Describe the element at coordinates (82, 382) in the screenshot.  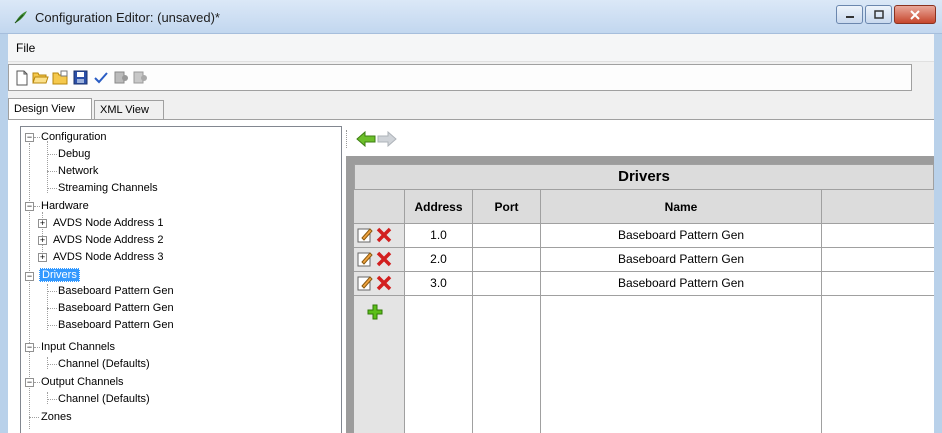
I see `tree-node-output-channels: Output Channels` at that location.